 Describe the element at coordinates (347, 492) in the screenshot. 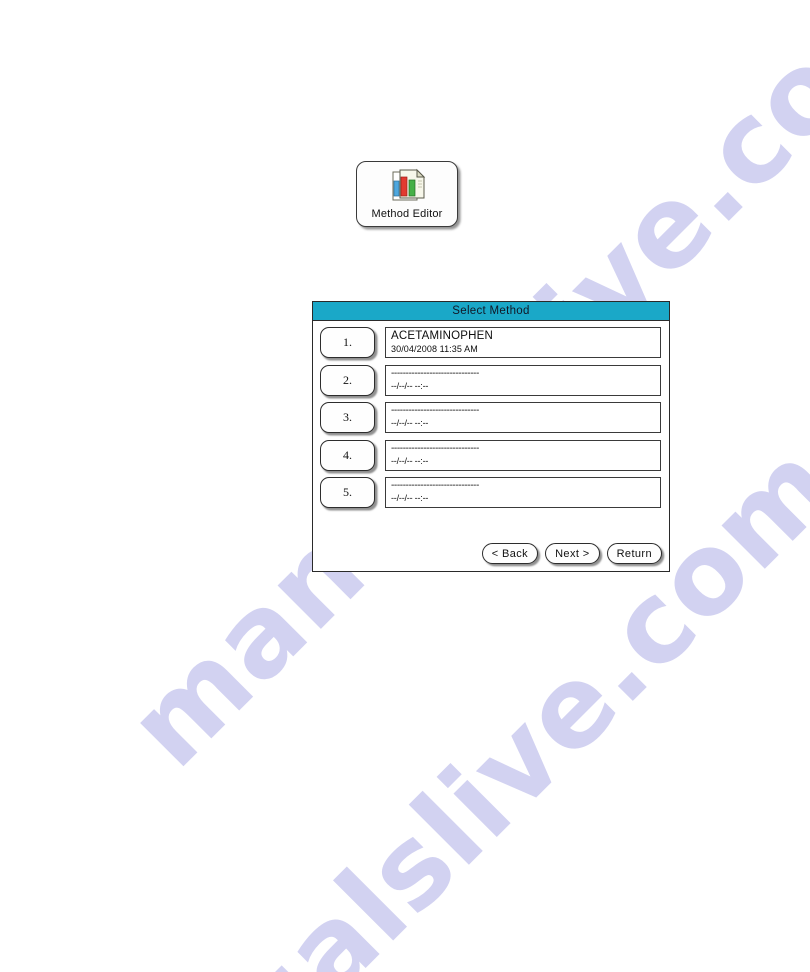

I see `method-slot-button-5: 5.` at that location.